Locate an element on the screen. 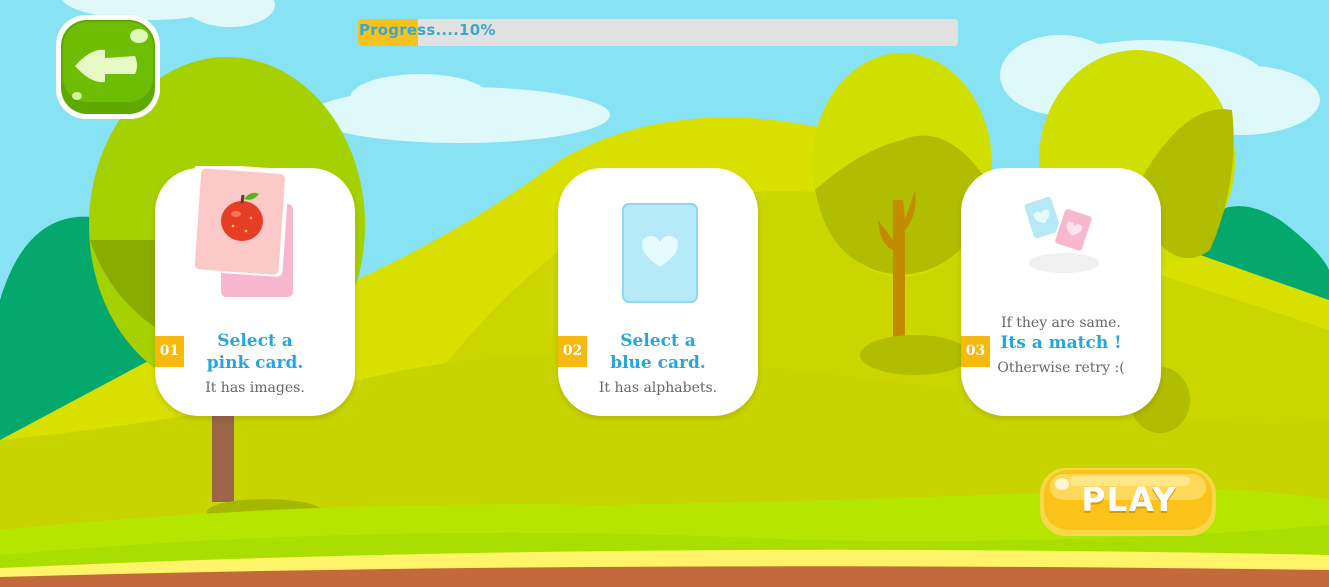 This screenshot has width=1329, height=587. card-title: Its a match ! is located at coordinates (1061, 343).